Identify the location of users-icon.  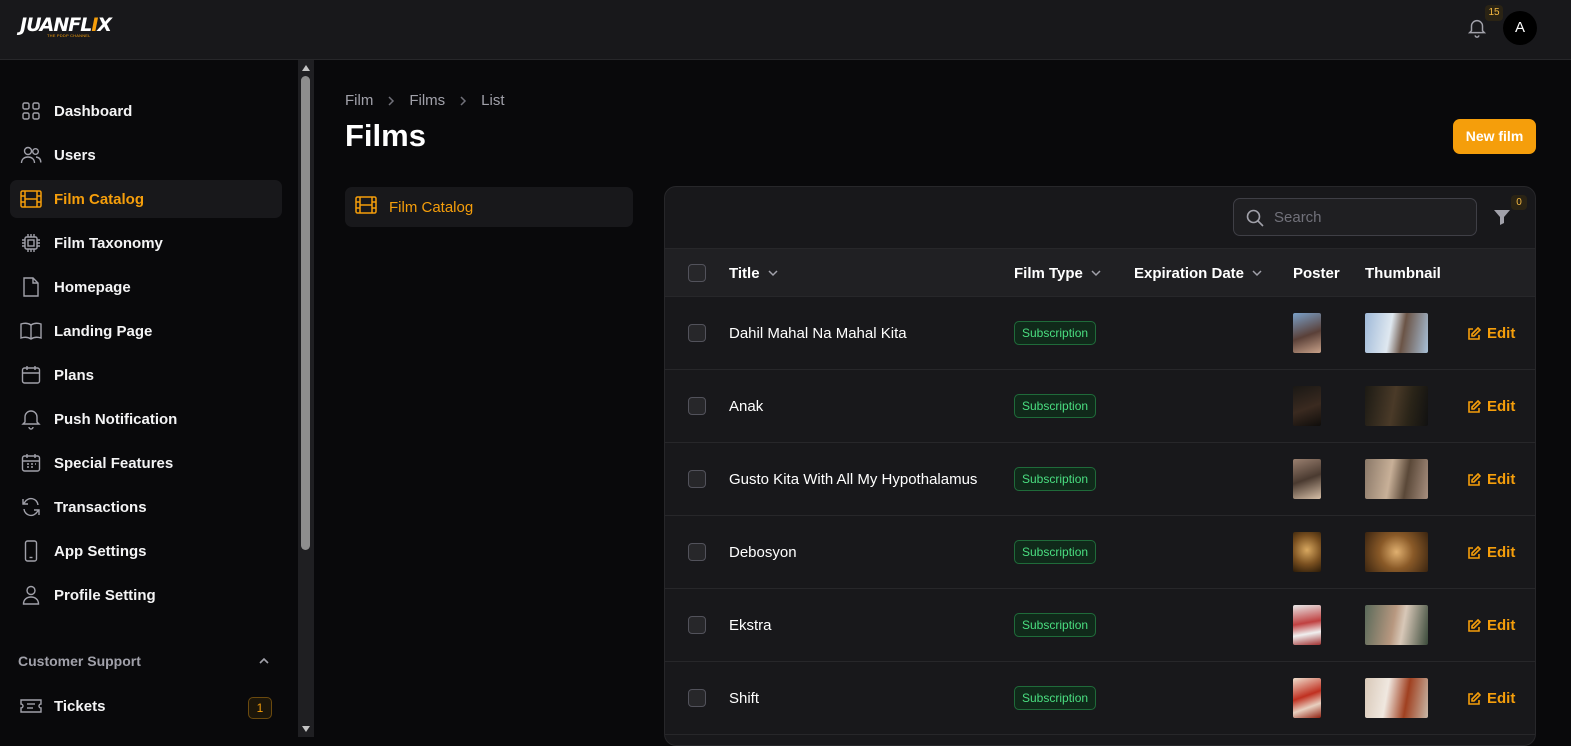
(31, 155).